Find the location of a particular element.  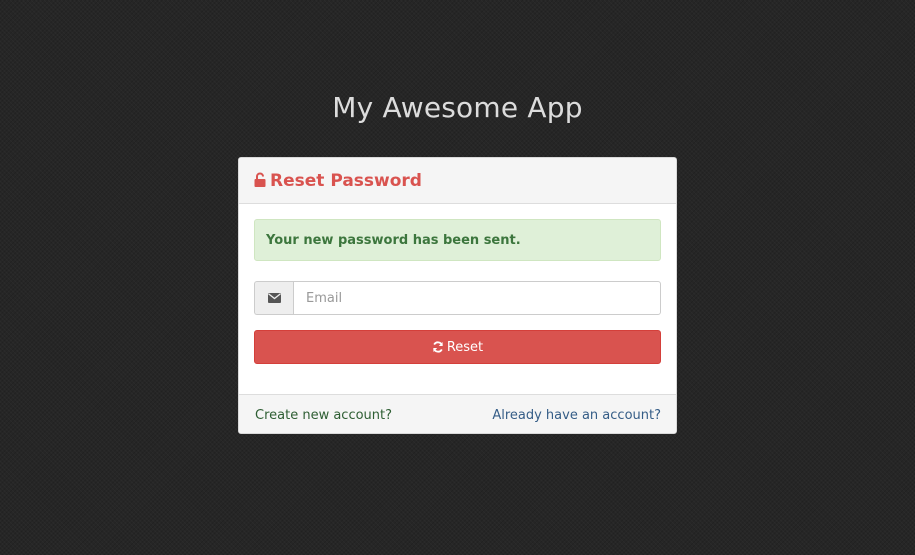

reset-button-label: Reset is located at coordinates (465, 347).